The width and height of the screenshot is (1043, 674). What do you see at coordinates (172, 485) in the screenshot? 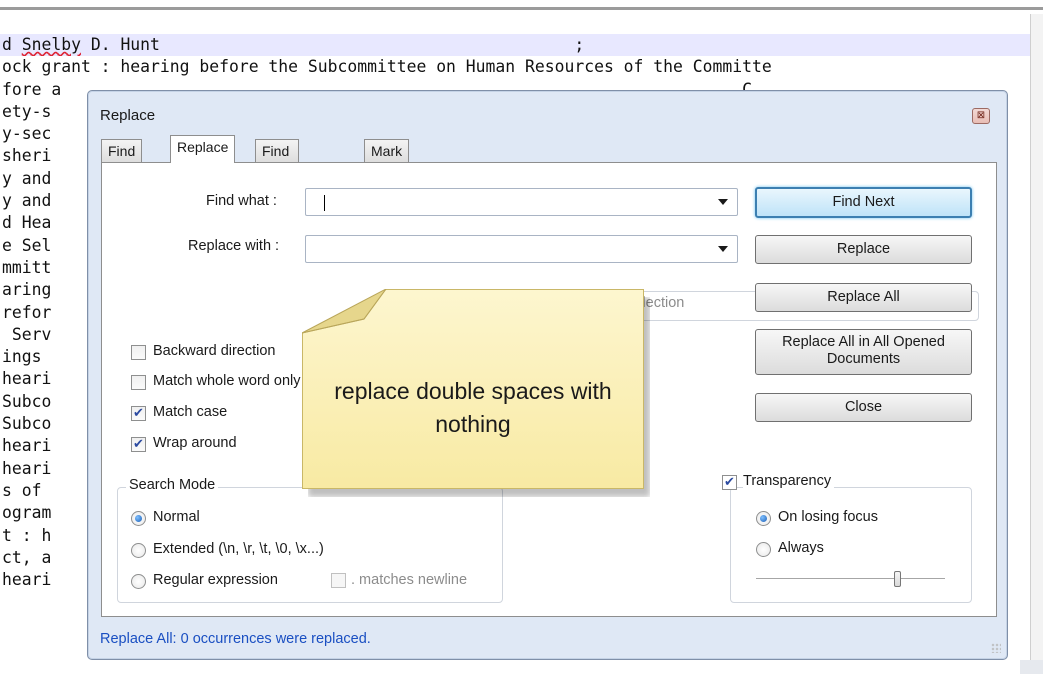
I see `search-mode-title: Search Mode` at bounding box center [172, 485].